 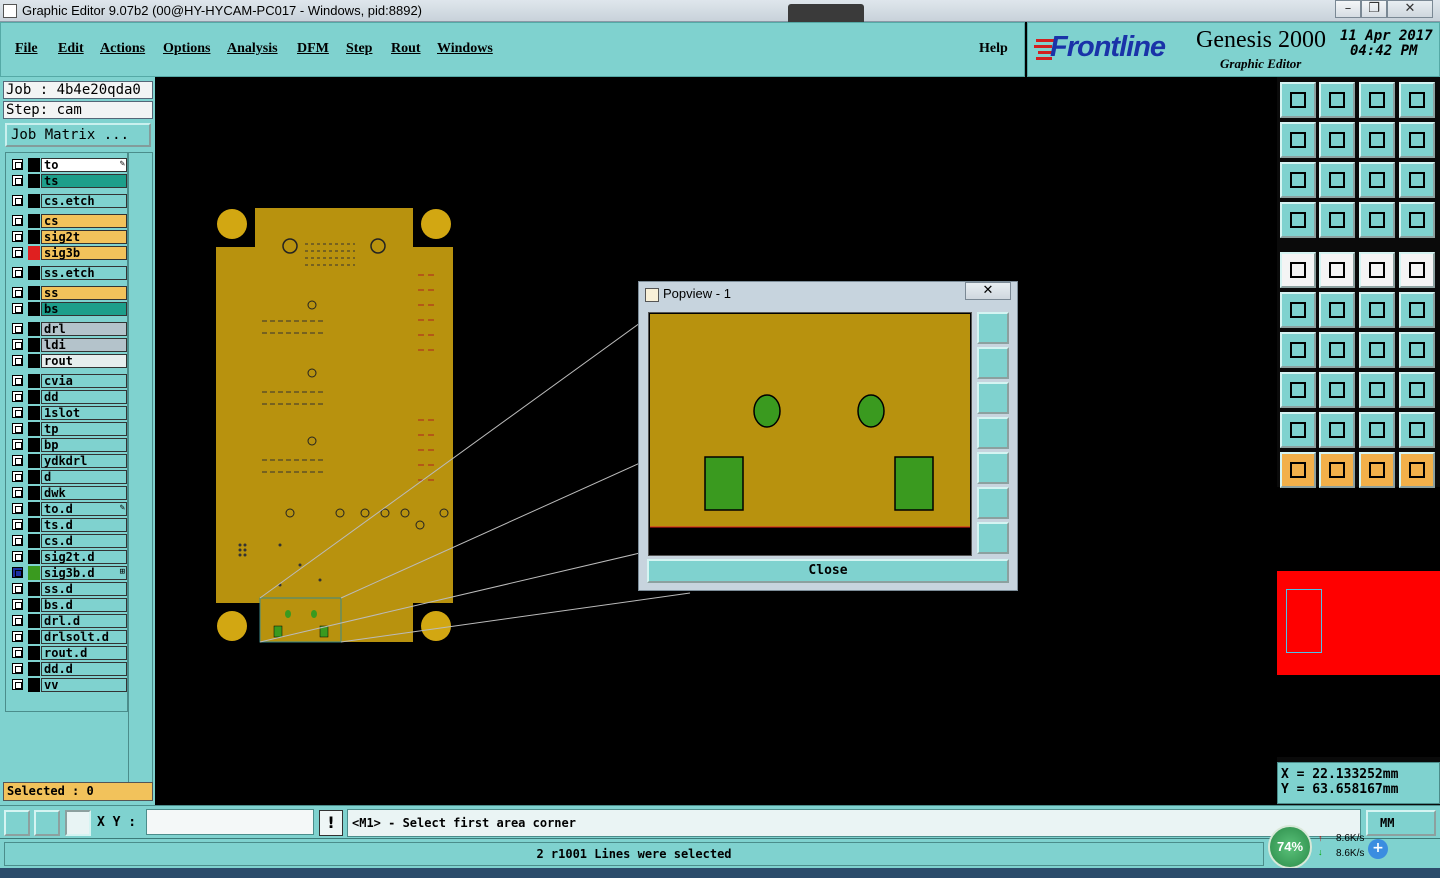 What do you see at coordinates (993, 49) in the screenshot?
I see `menu-help: Help` at bounding box center [993, 49].